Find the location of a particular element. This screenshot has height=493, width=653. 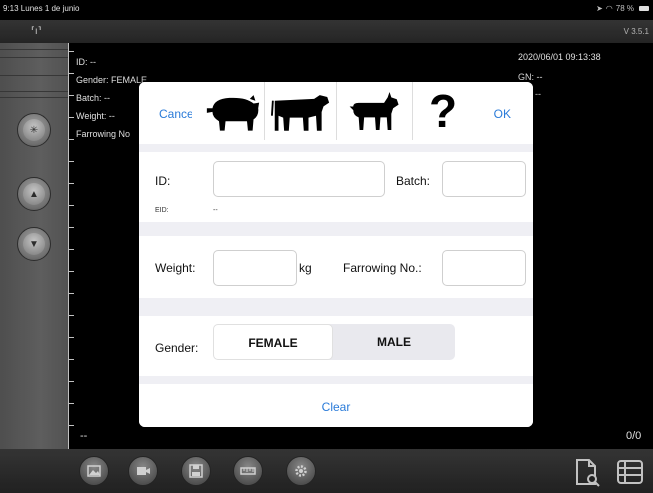

goat-icon is located at coordinates (374, 111).